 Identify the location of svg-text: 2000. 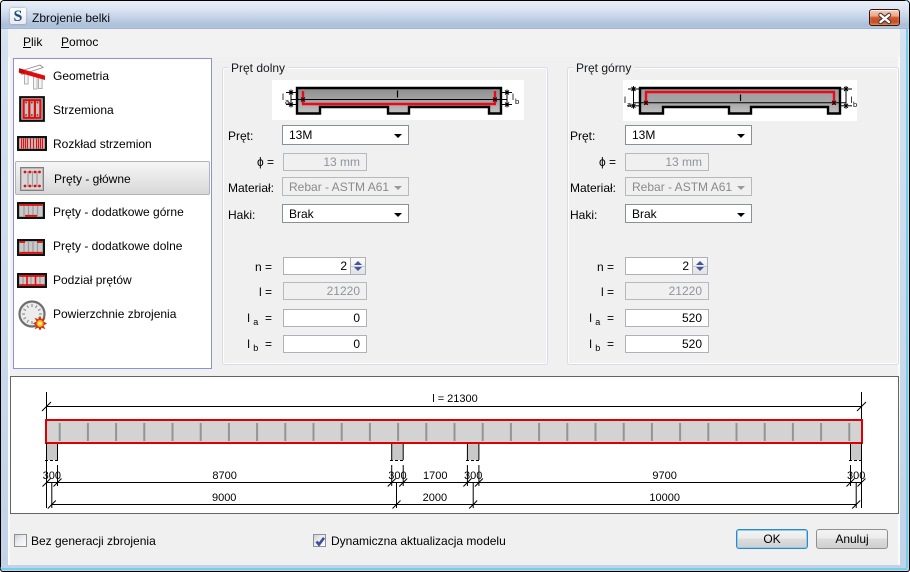
(435, 498).